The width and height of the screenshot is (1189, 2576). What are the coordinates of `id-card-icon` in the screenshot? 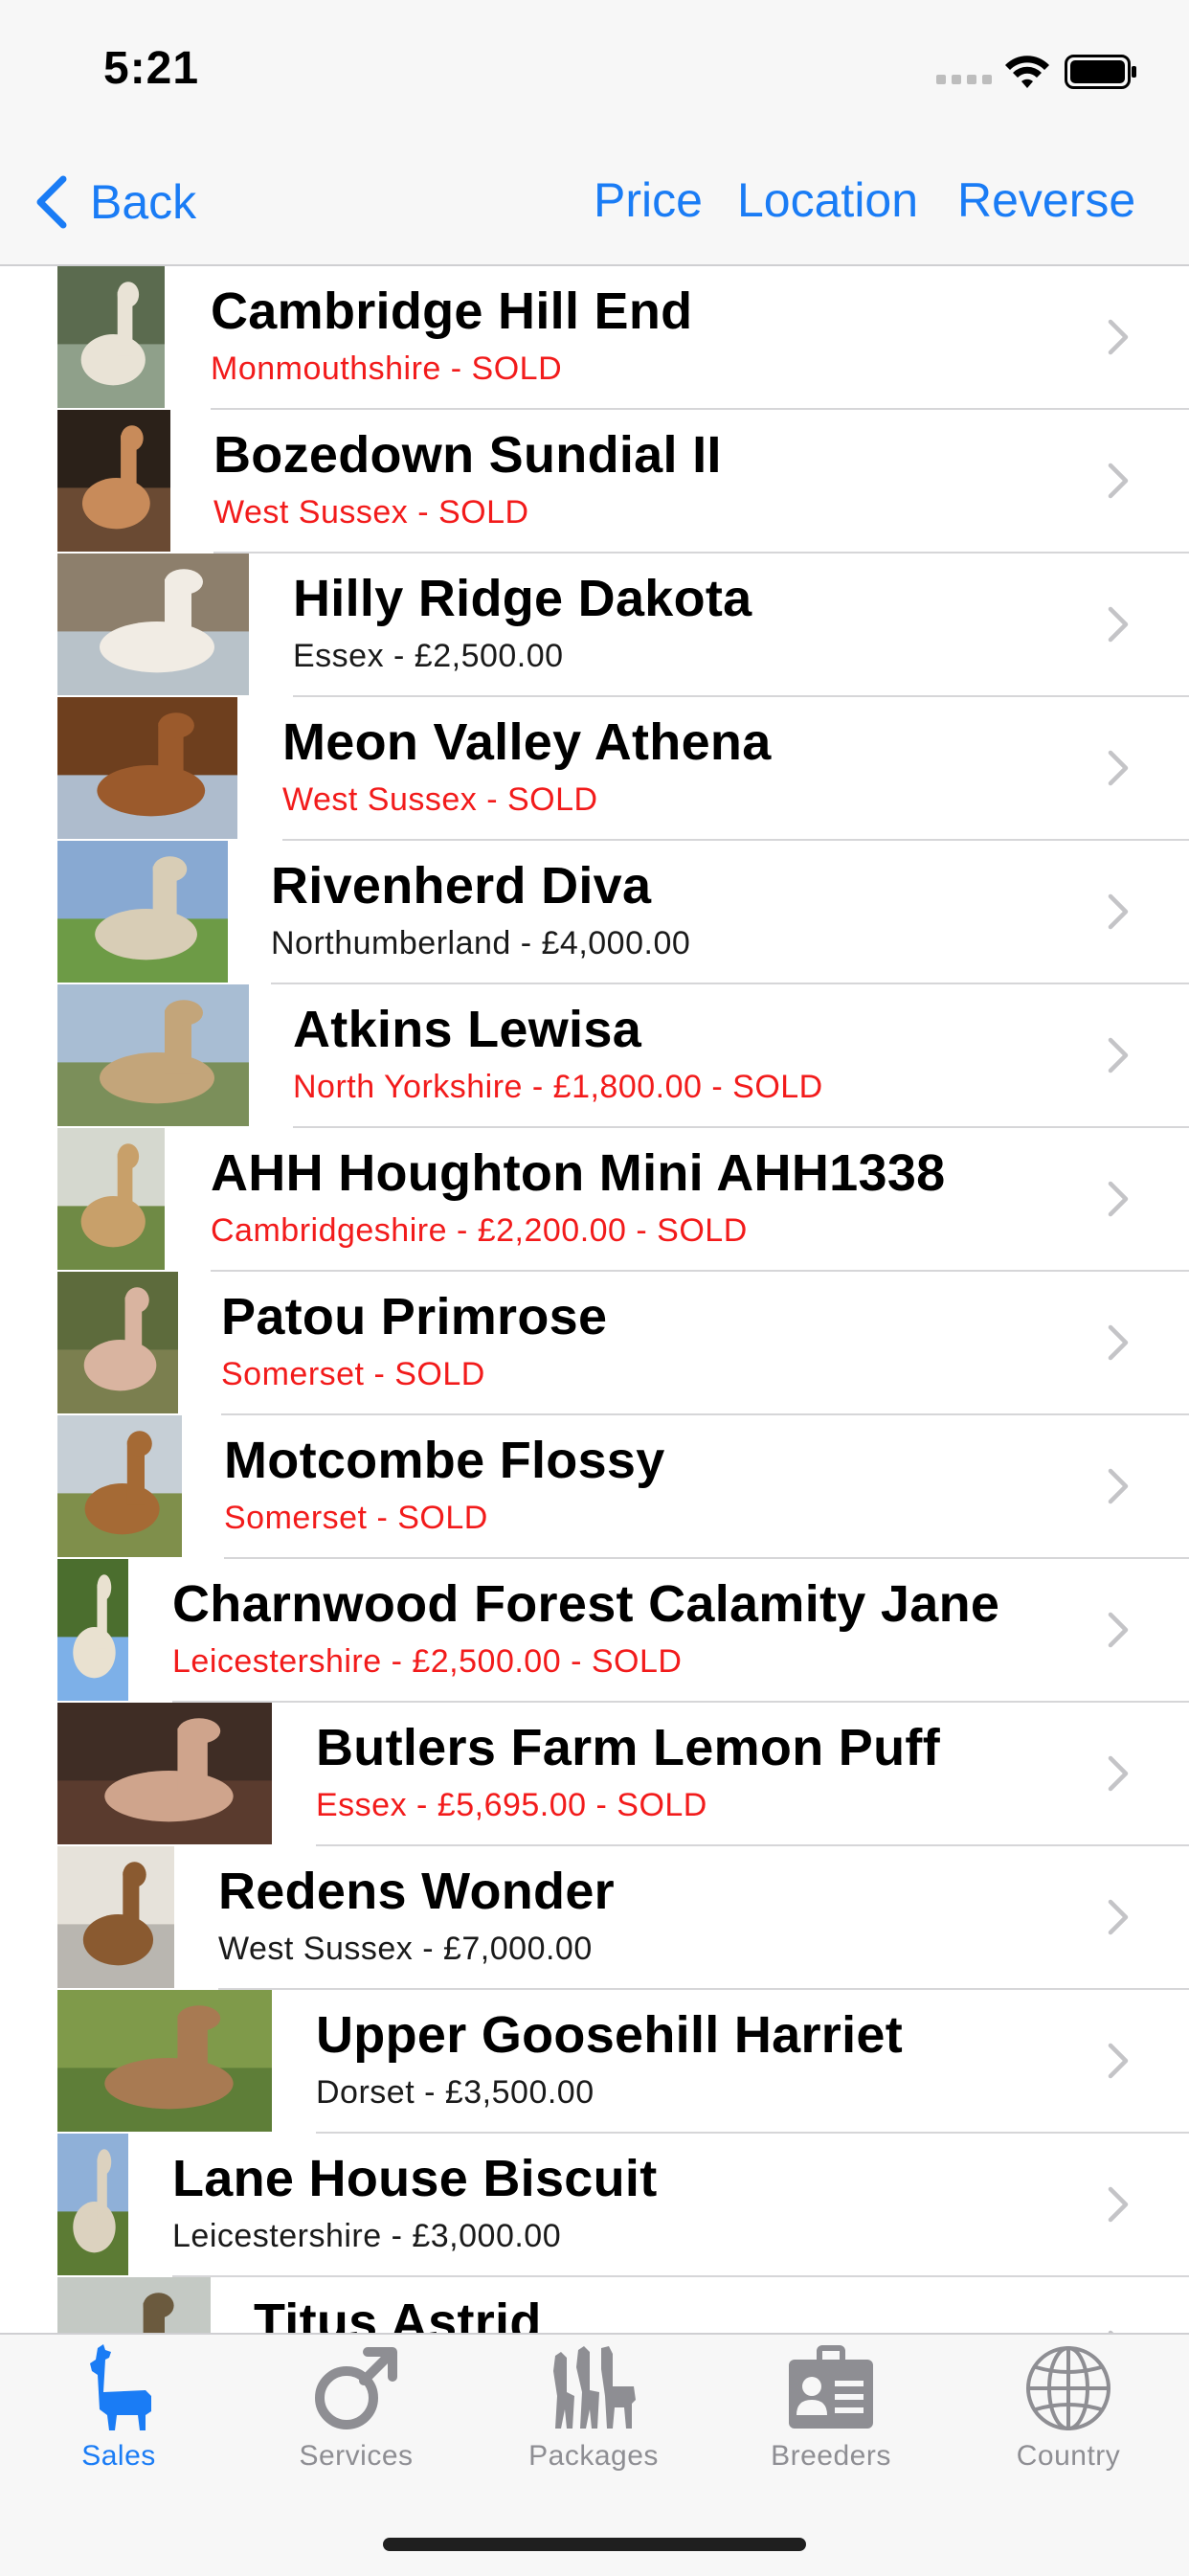 It's located at (831, 2387).